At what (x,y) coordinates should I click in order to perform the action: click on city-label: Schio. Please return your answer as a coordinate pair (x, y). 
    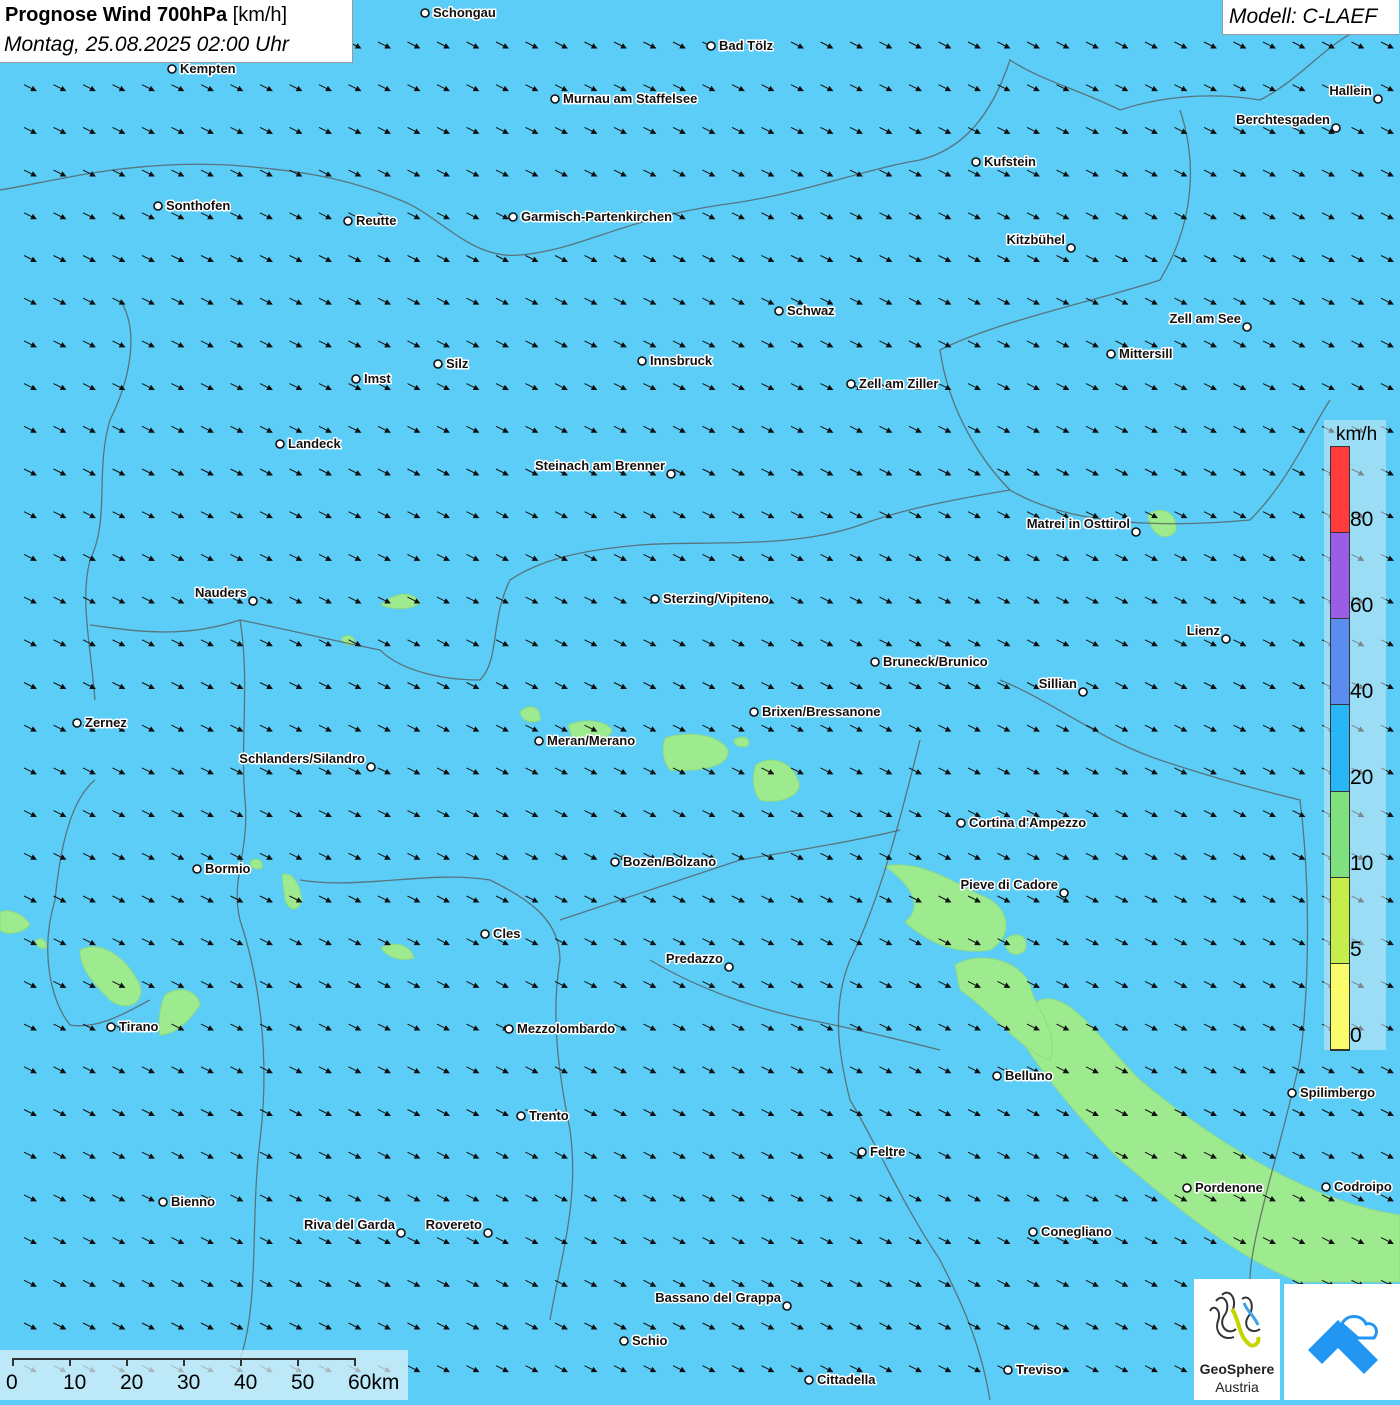
    Looking at the image, I should click on (649, 1340).